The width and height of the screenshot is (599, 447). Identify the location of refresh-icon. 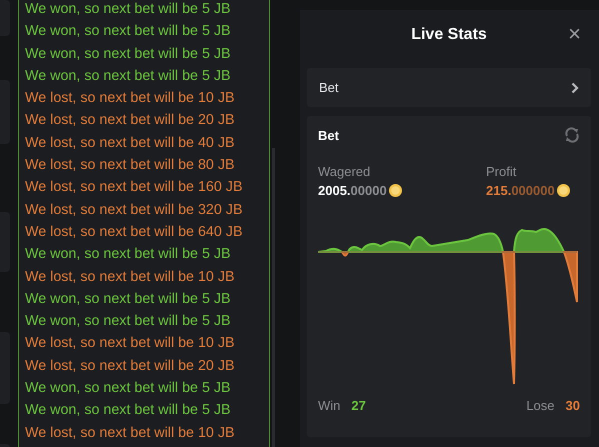
(572, 135).